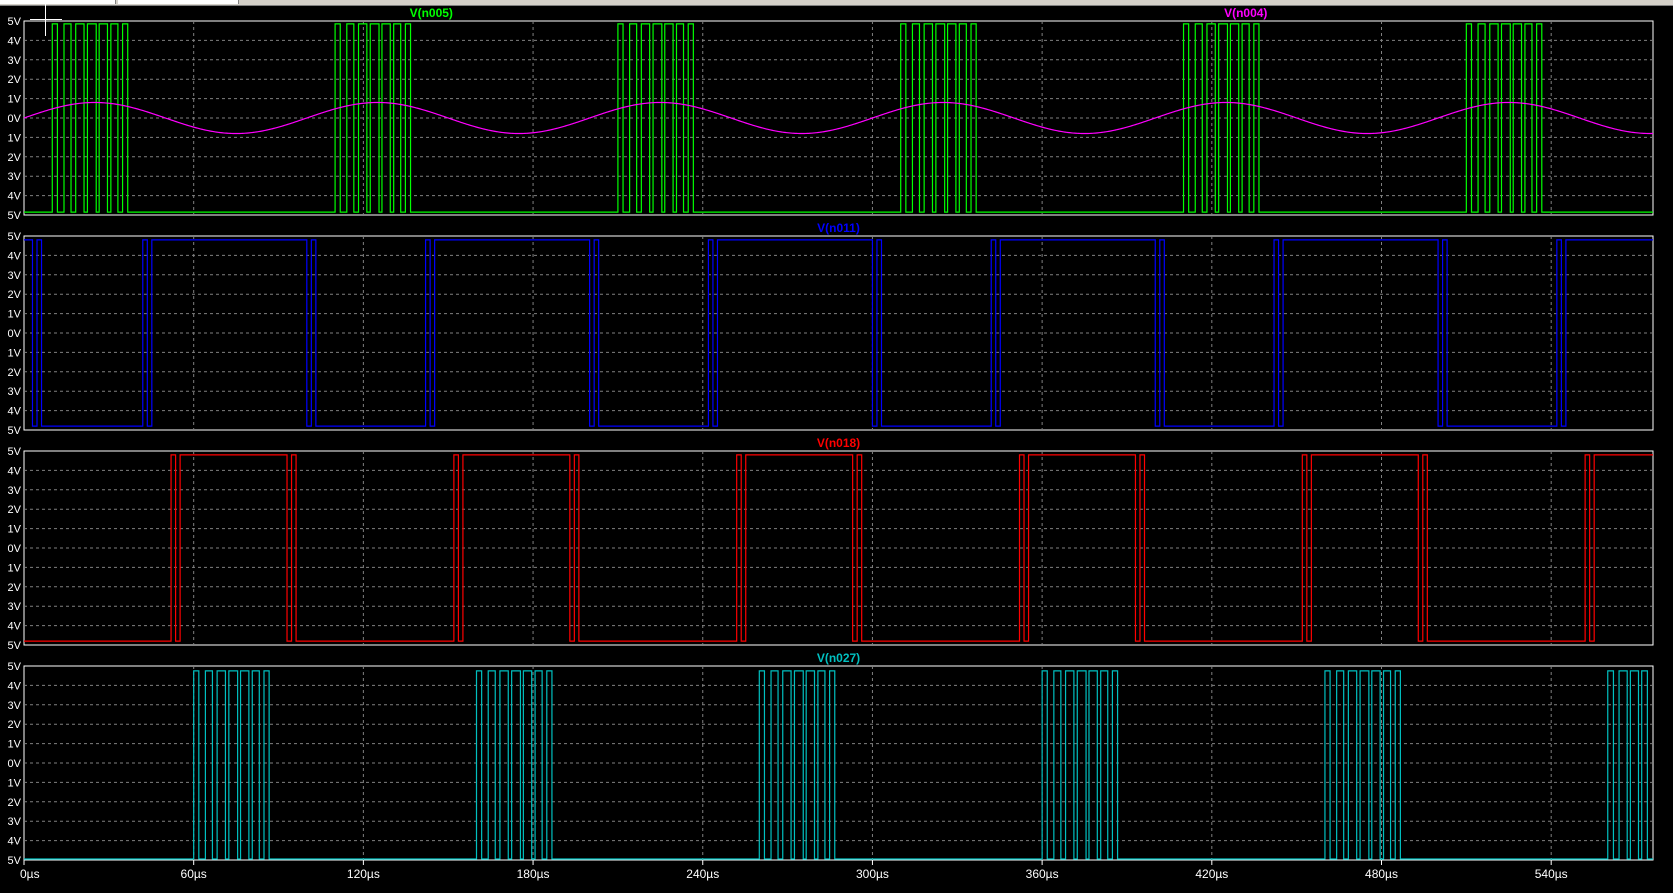 Image resolution: width=1673 pixels, height=893 pixels. What do you see at coordinates (872, 874) in the screenshot?
I see `x-tick-label: 300µs` at bounding box center [872, 874].